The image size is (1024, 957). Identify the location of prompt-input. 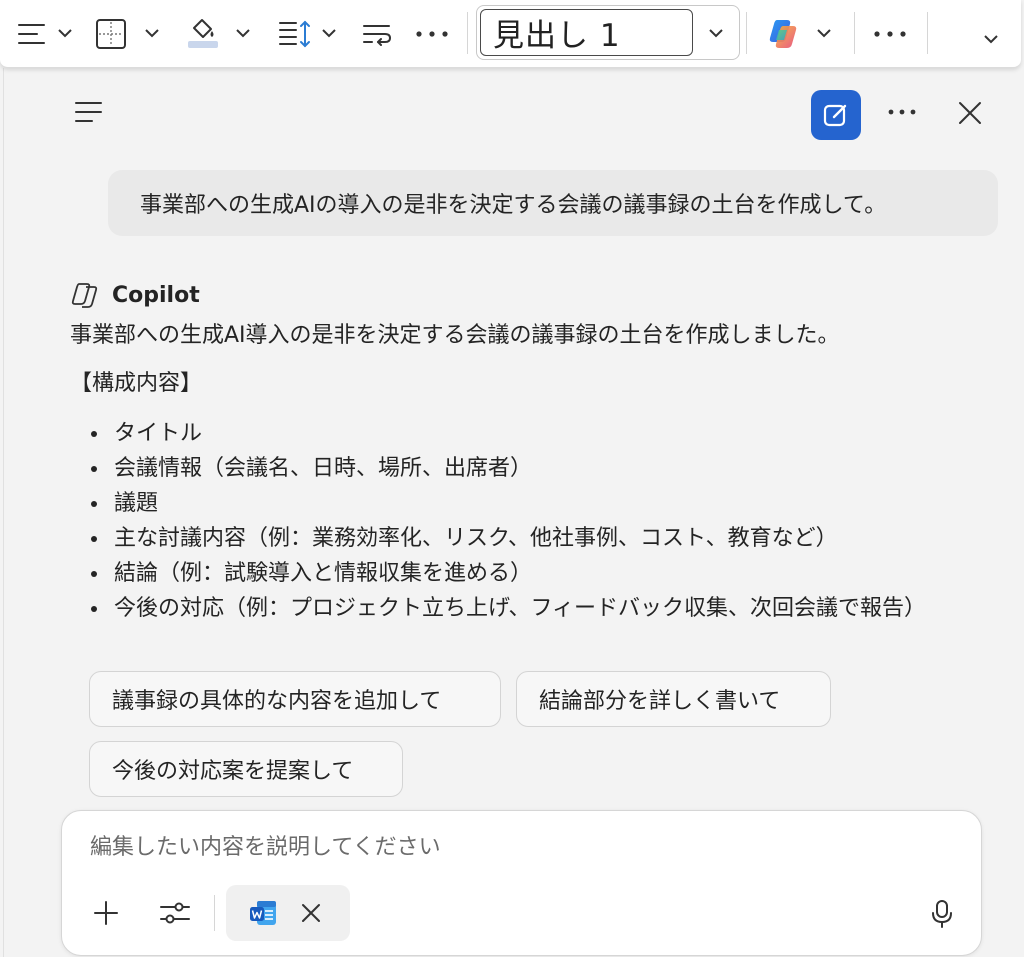
(520, 847).